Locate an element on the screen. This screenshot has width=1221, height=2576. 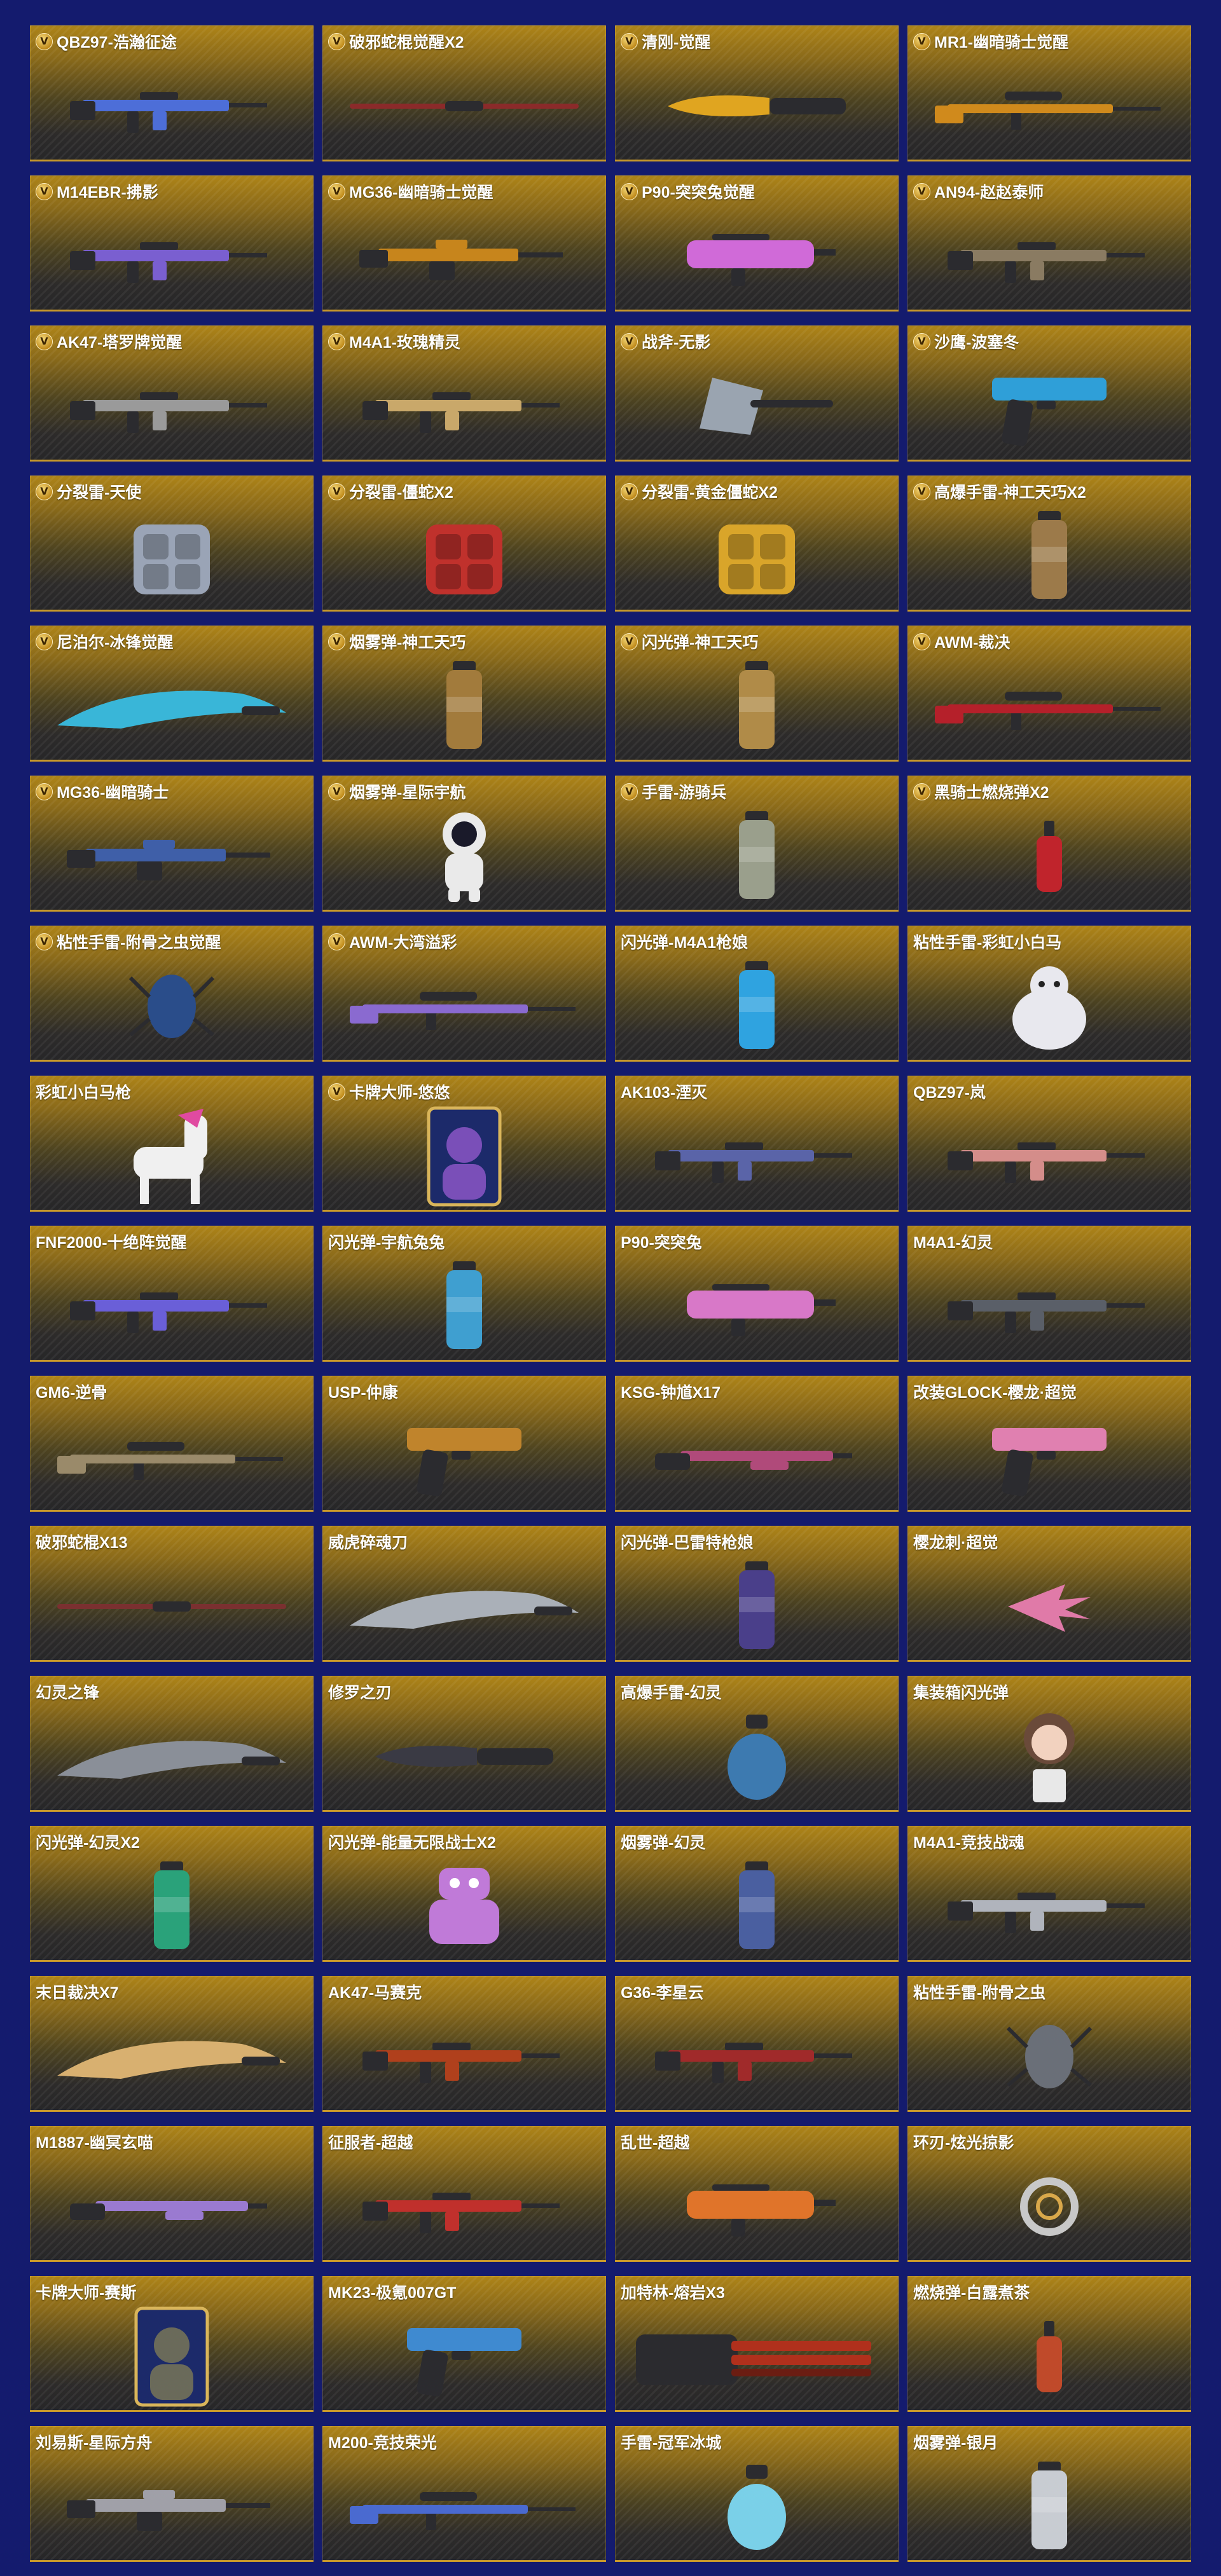
item-name: 分裂雷-僵蛇X2 is located at coordinates (401, 493).